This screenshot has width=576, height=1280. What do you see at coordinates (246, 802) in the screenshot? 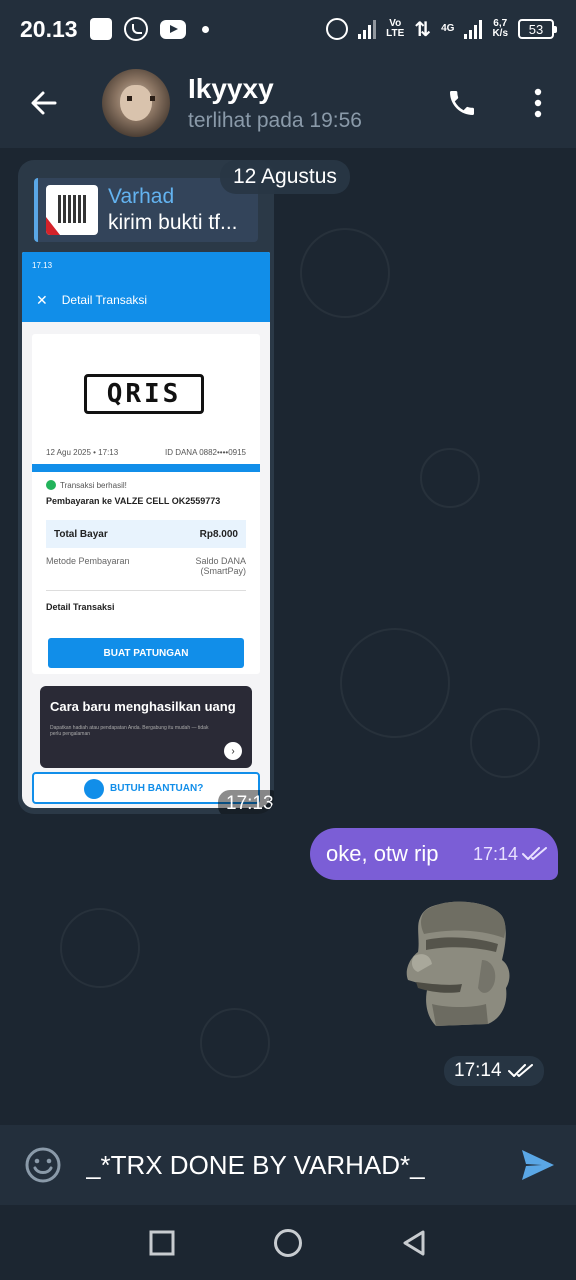
I see `image-time: 17:13` at bounding box center [246, 802].